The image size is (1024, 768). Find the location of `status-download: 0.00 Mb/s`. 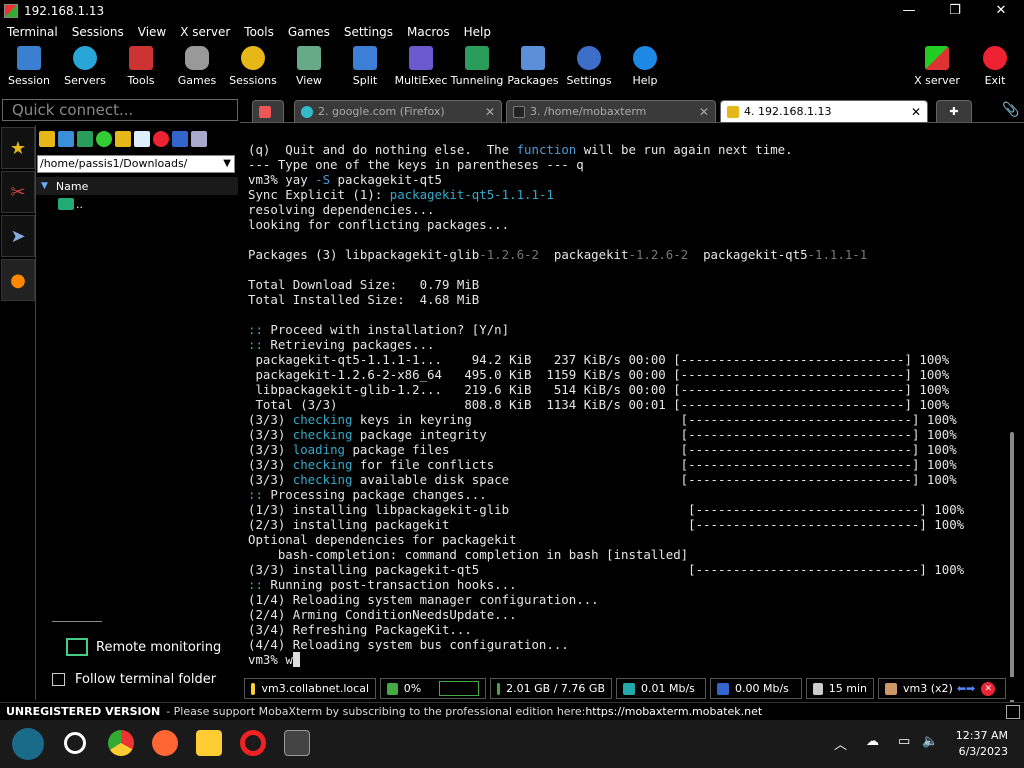

status-download: 0.00 Mb/s is located at coordinates (756, 688).